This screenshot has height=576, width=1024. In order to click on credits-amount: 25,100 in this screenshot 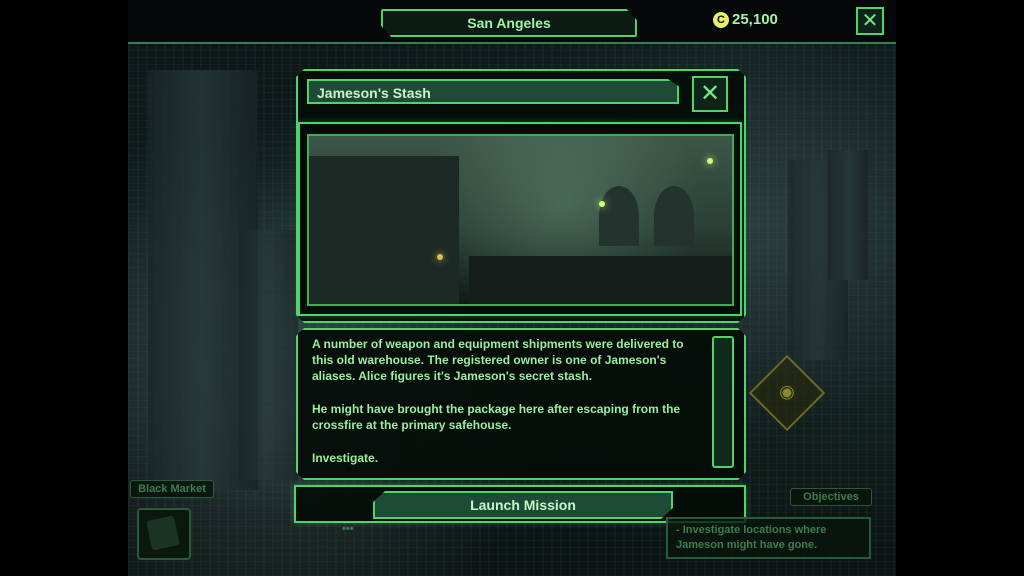, I will do `click(755, 19)`.